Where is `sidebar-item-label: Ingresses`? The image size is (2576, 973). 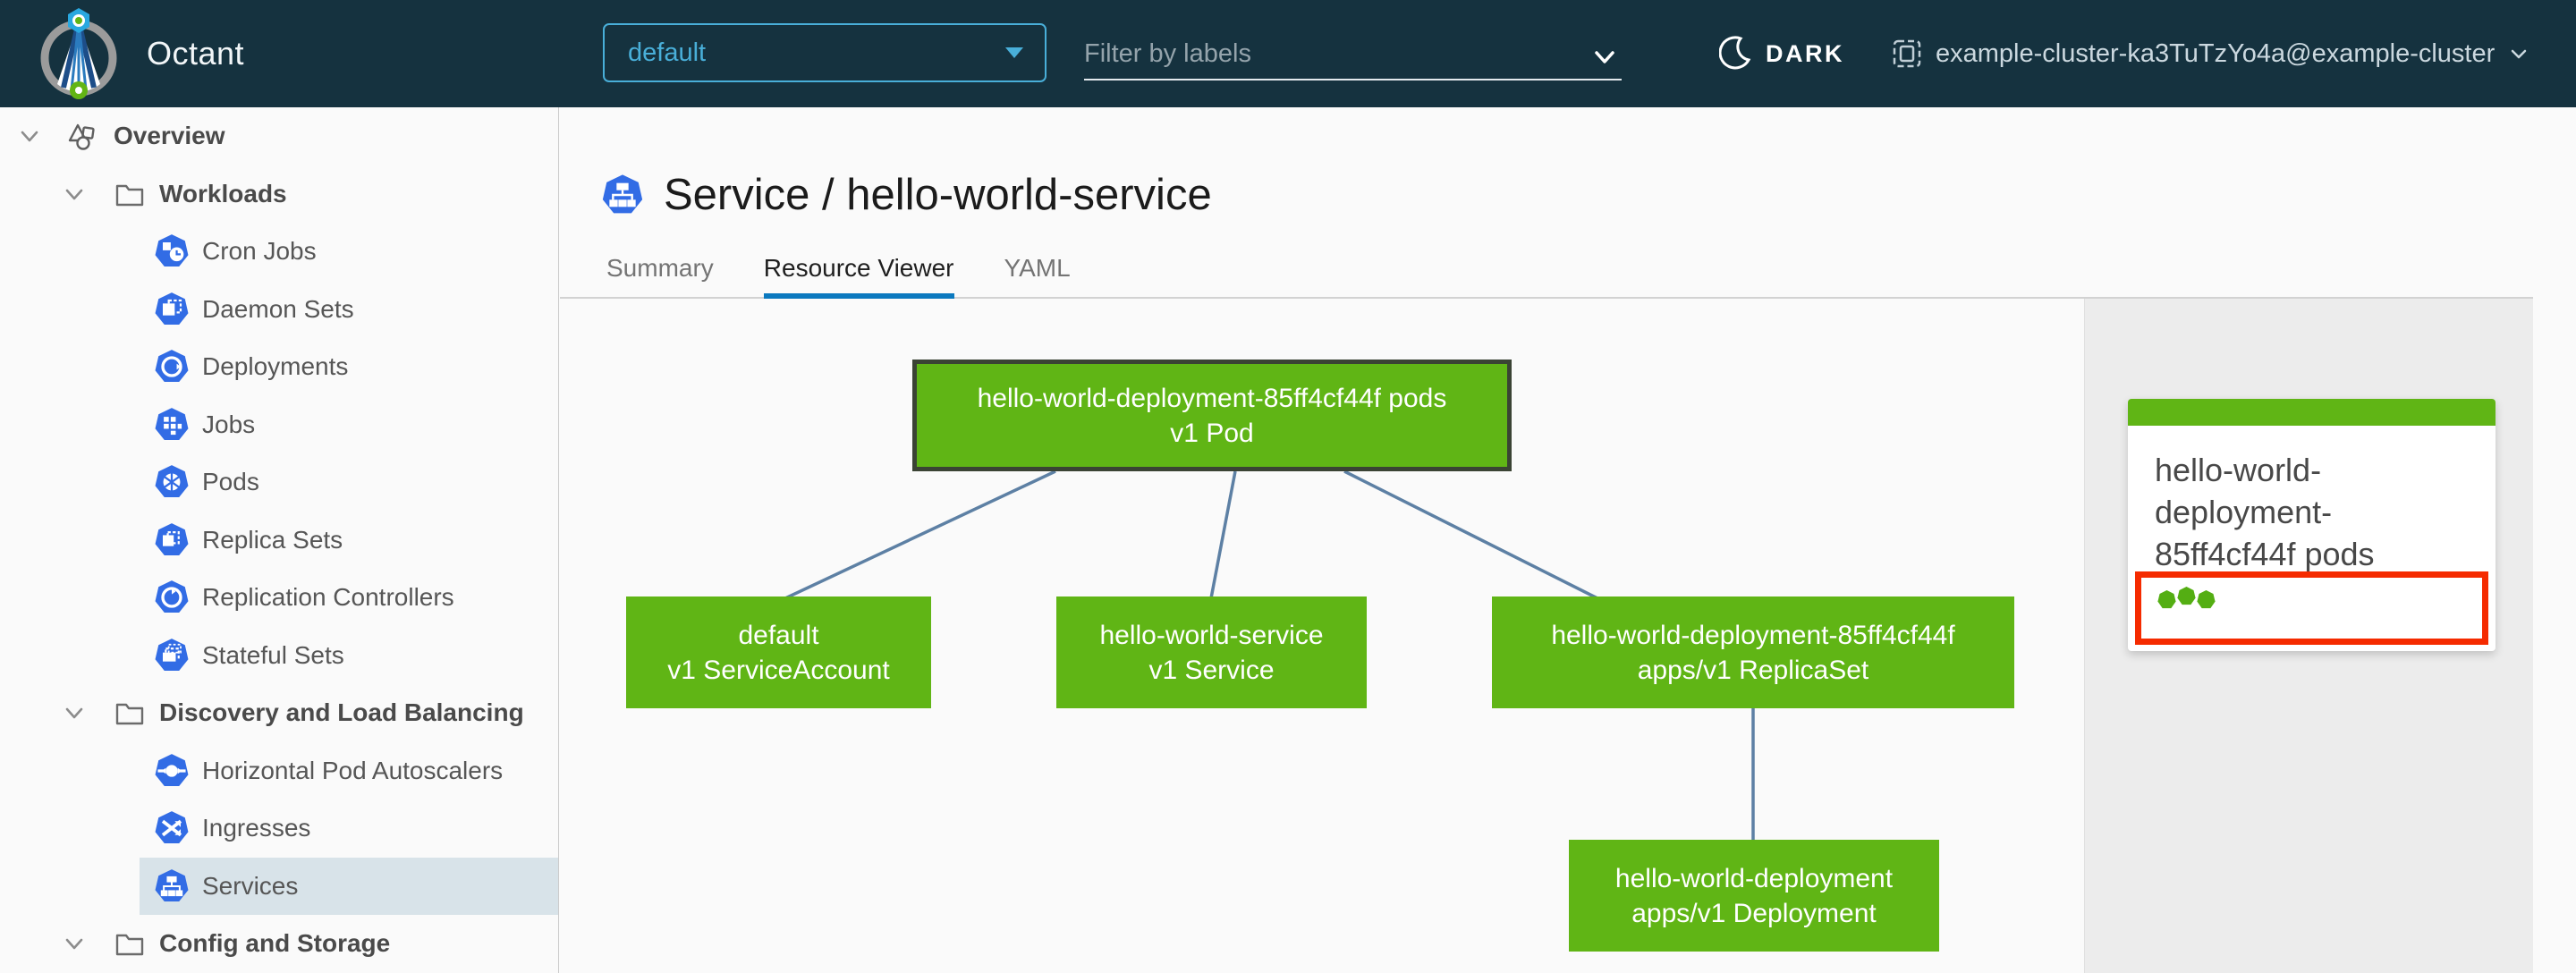 sidebar-item-label: Ingresses is located at coordinates (256, 828).